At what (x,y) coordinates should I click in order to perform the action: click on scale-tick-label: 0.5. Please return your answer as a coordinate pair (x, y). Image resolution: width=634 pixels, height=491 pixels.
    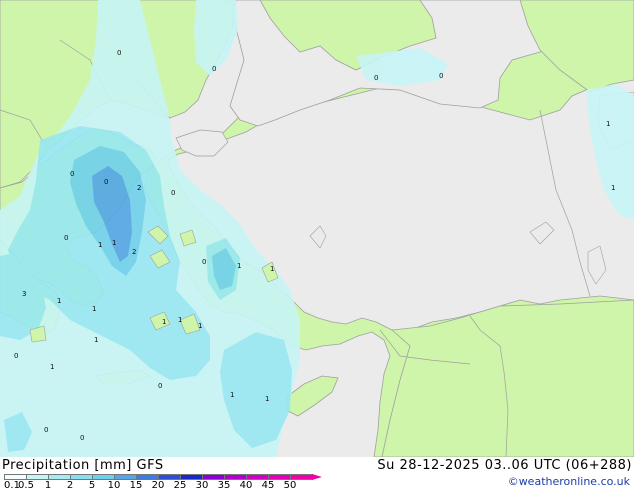
    Looking at the image, I should click on (26, 485).